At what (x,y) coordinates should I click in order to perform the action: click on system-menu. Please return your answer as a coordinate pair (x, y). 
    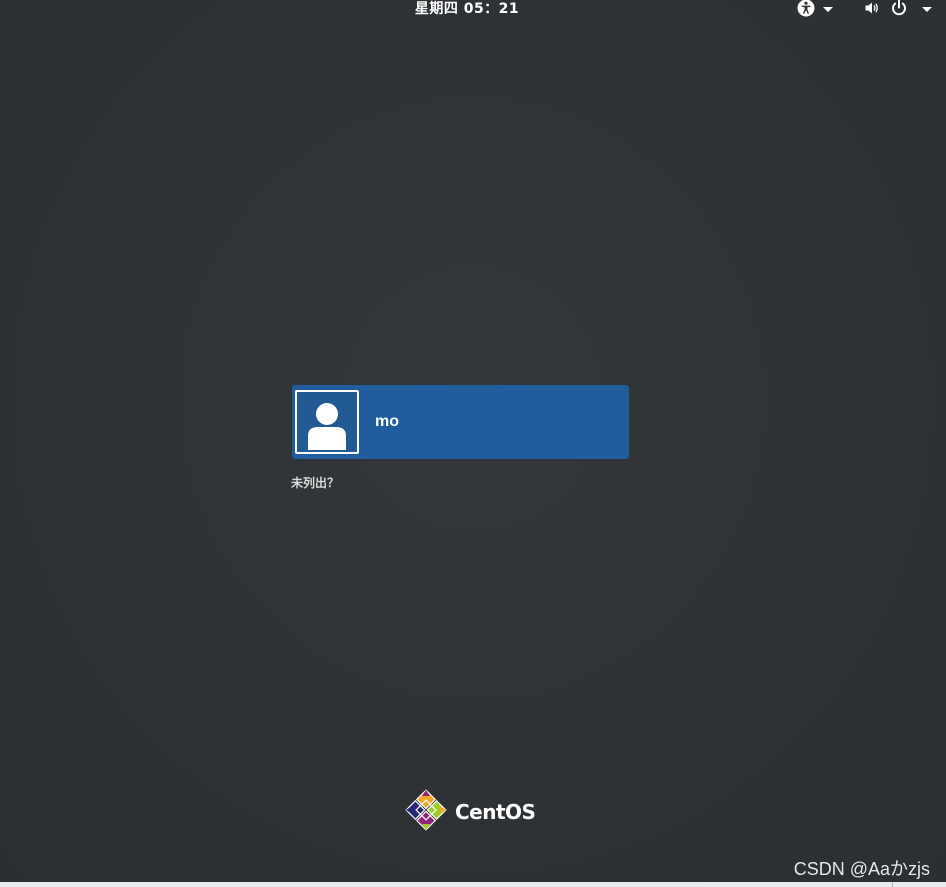
    Looking at the image, I should click on (898, 8).